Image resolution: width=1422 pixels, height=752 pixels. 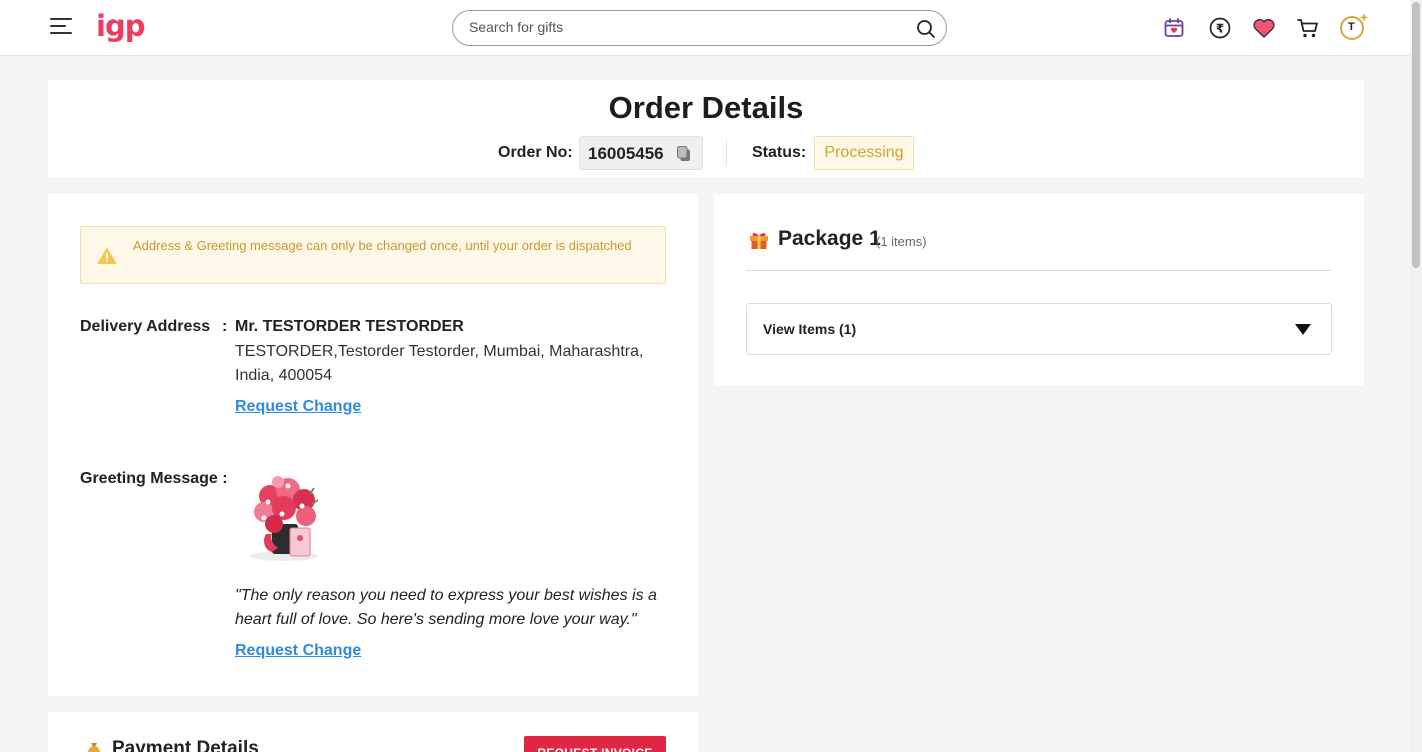 I want to click on top-navigation-bar: igp ₹ T, so click(x=705, y=28).